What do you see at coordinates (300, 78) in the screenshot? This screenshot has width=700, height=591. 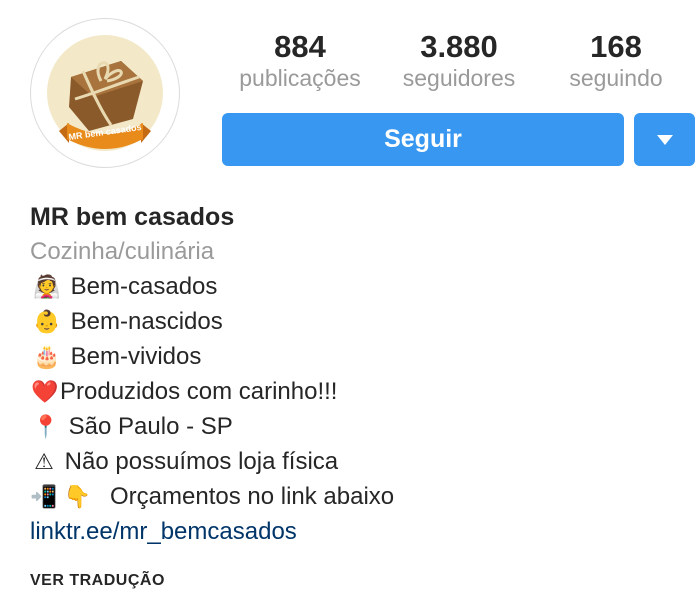 I see `posts-label: publicações` at bounding box center [300, 78].